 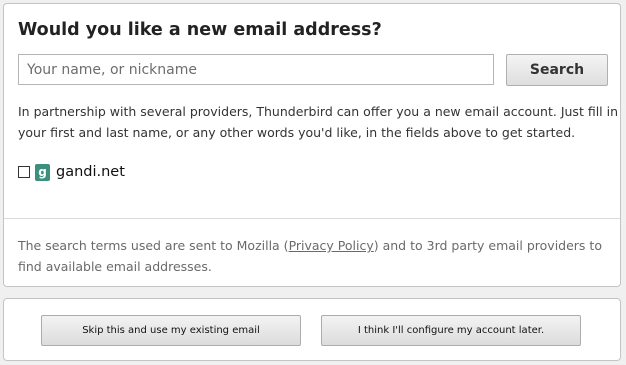 I want to click on provider-item-gandi: g gandi.net, so click(x=71, y=172).